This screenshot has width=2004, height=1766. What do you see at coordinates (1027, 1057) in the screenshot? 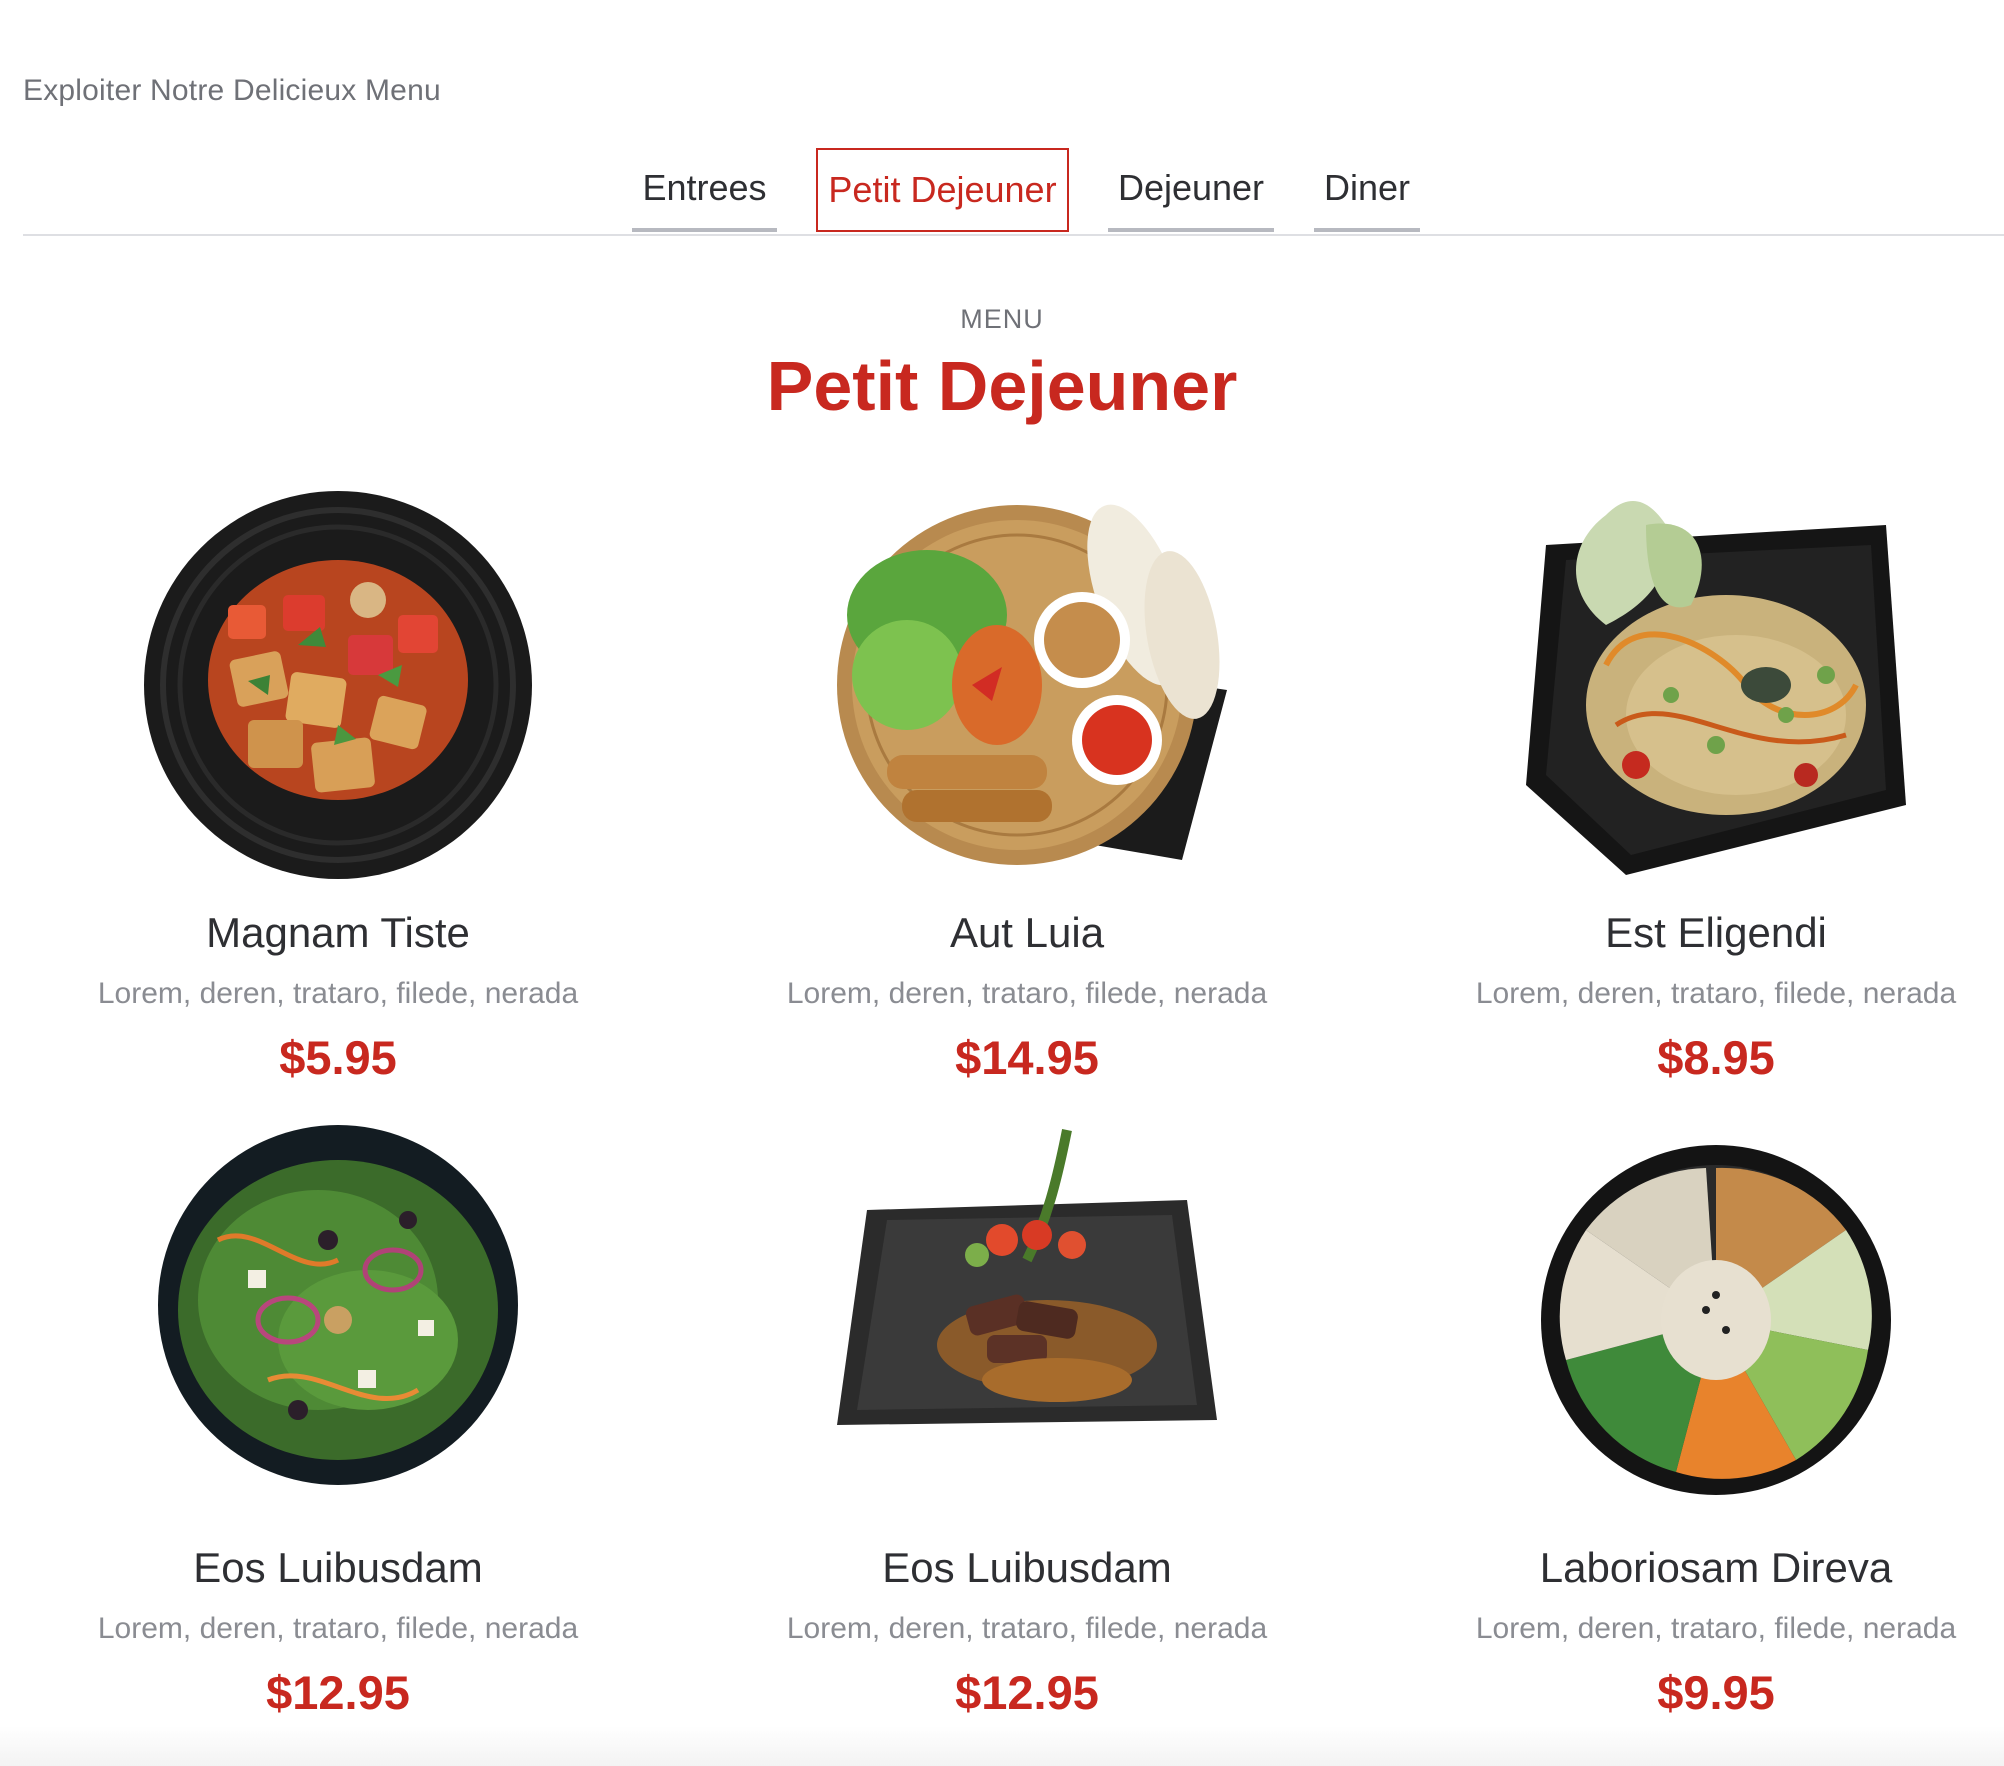
I see `item-price: $14.95` at bounding box center [1027, 1057].